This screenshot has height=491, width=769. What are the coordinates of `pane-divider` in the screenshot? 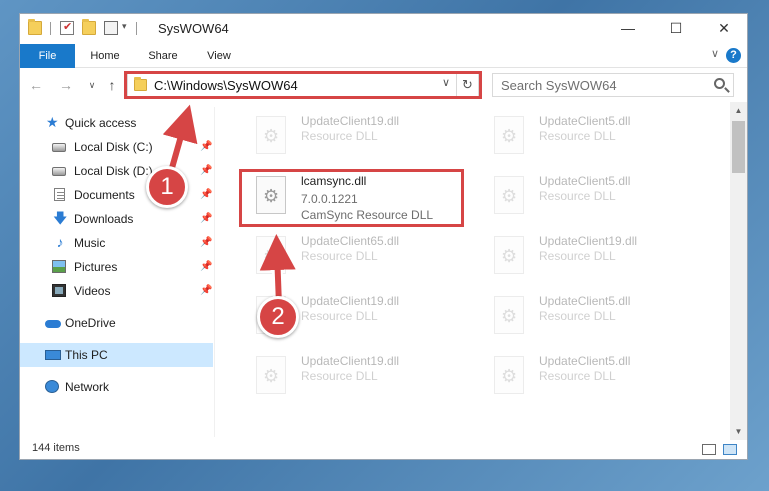 It's located at (214, 272).